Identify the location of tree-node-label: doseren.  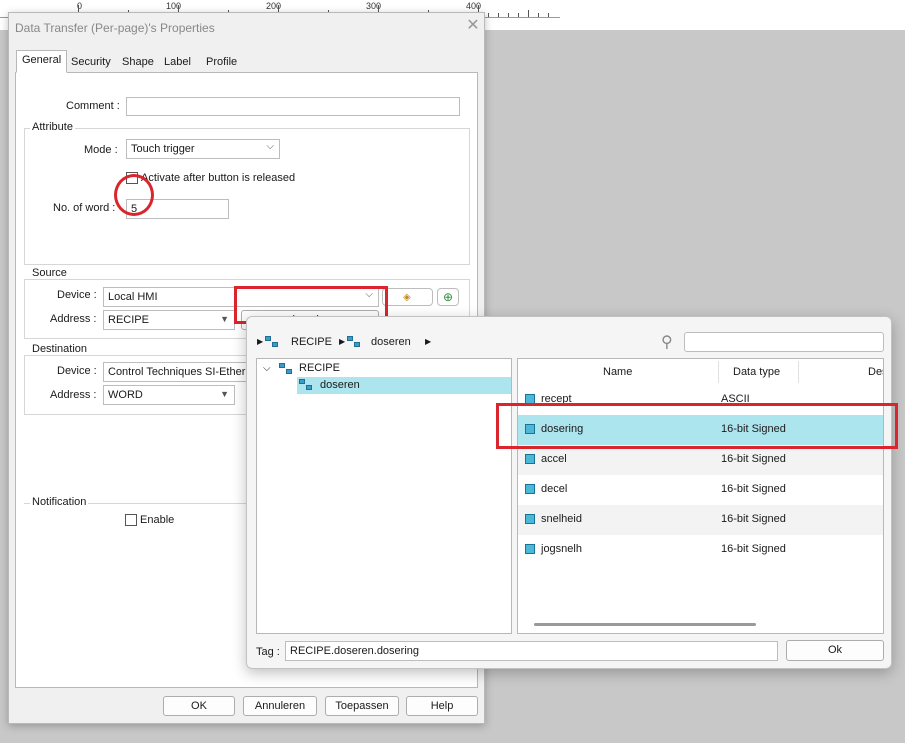
(340, 385).